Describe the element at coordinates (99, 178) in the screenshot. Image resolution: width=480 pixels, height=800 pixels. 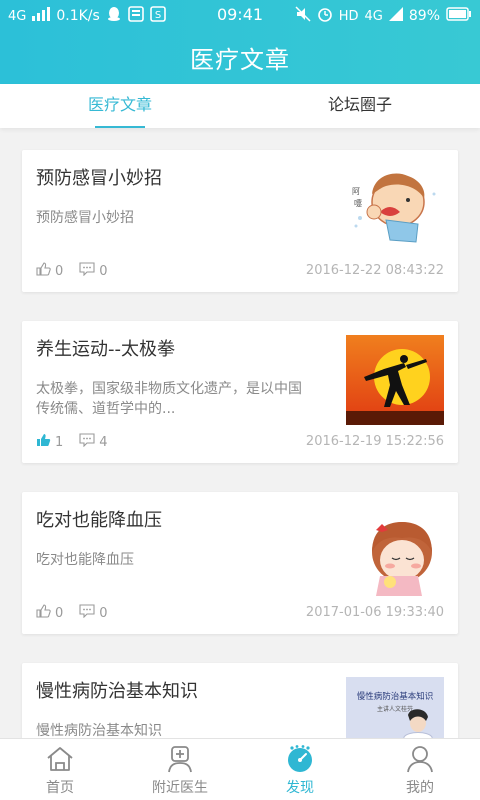
I see `article-title: 预防感冒小妙招` at that location.